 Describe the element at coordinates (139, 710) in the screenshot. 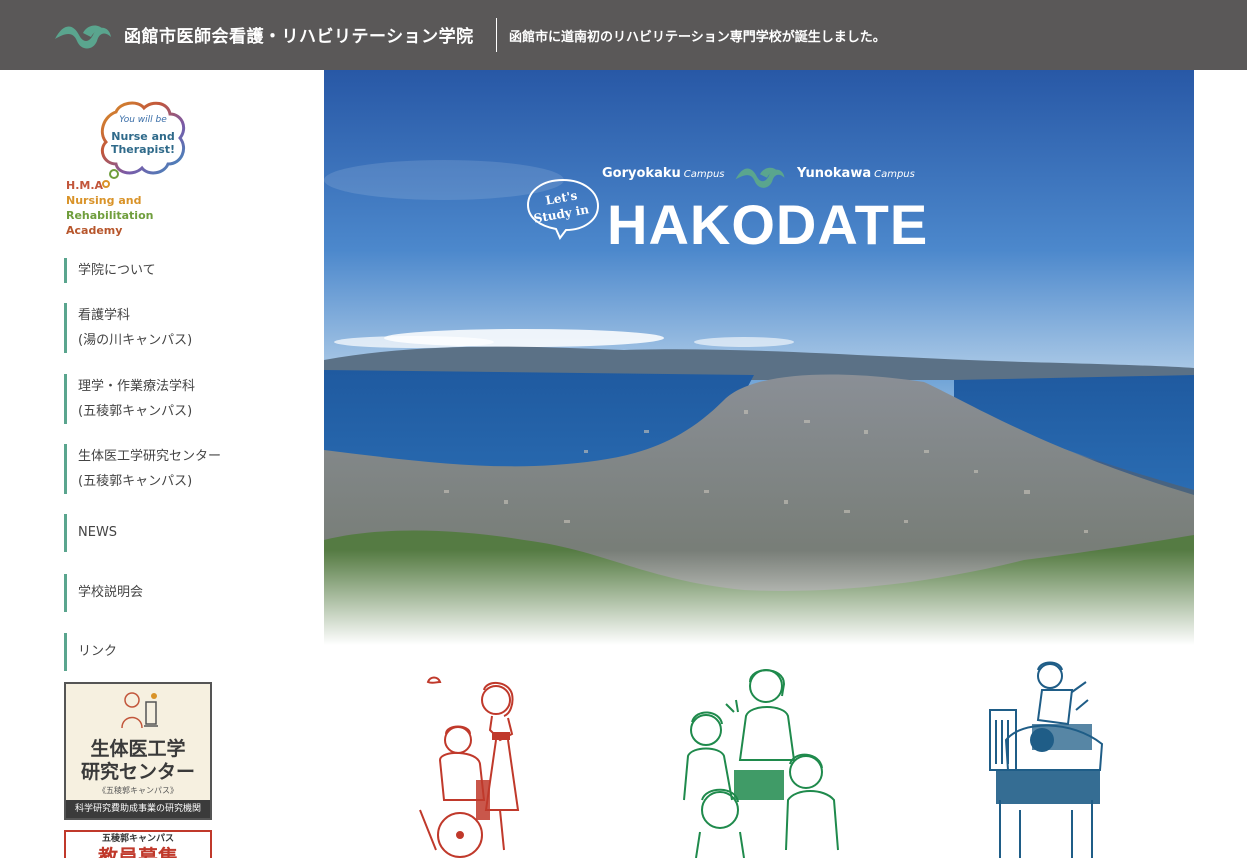

I see `scientist-illustration-icon` at that location.